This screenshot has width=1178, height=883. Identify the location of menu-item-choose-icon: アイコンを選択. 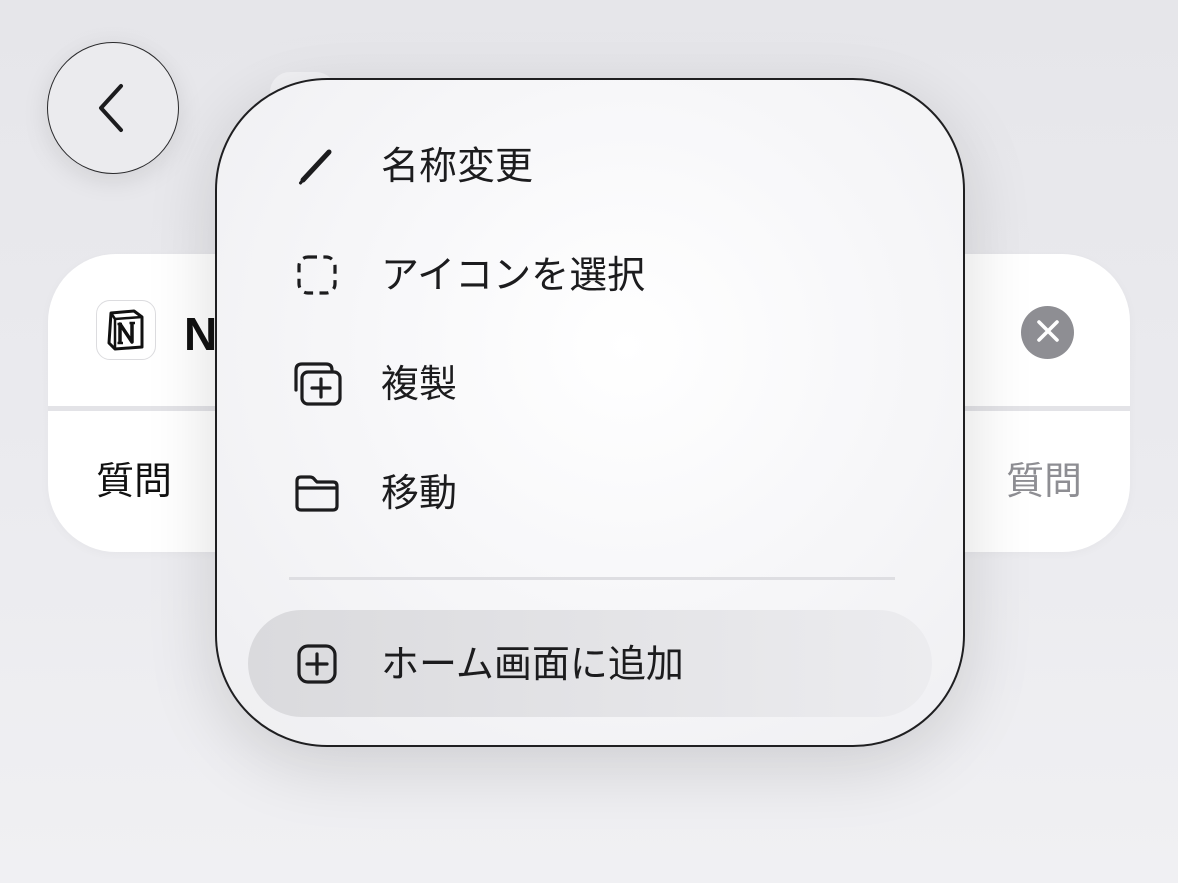
(590, 275).